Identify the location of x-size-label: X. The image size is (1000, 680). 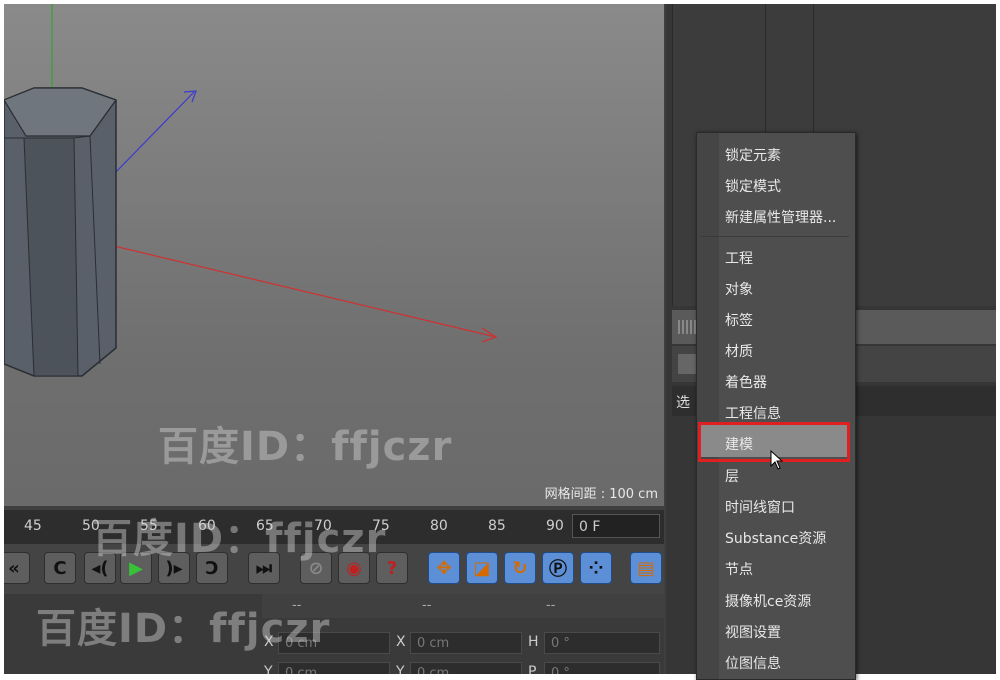
(401, 642).